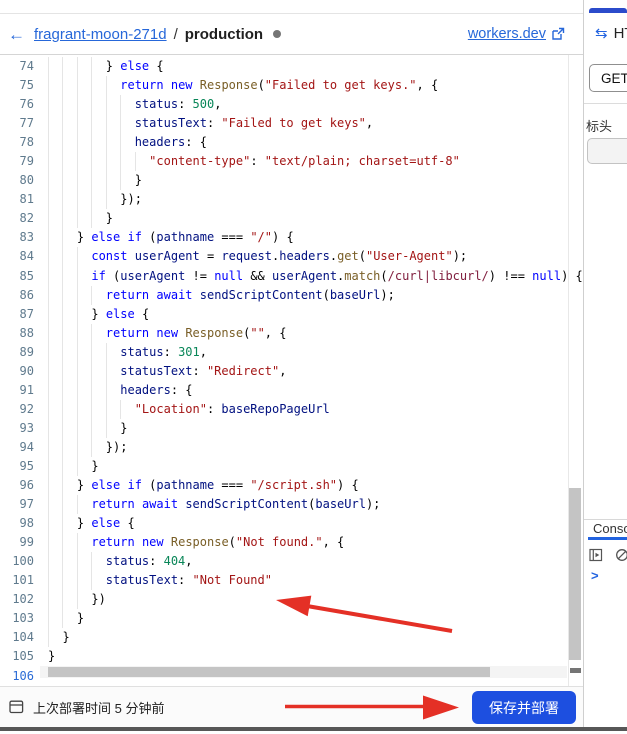 The height and width of the screenshot is (734, 627). I want to click on code-line: 78 headers: {, so click(291, 143).